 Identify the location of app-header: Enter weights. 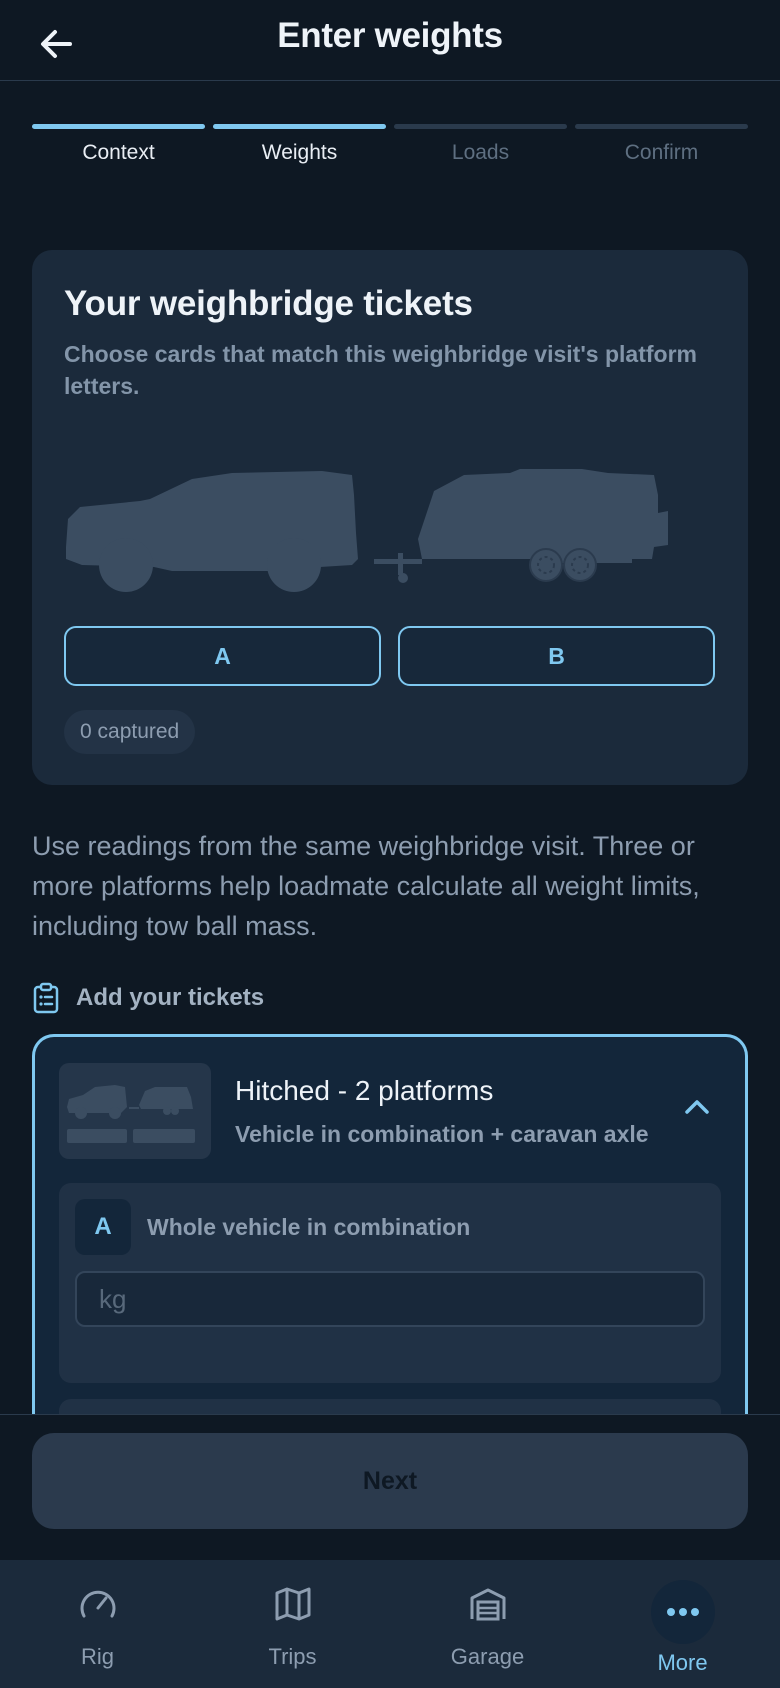
(390, 40).